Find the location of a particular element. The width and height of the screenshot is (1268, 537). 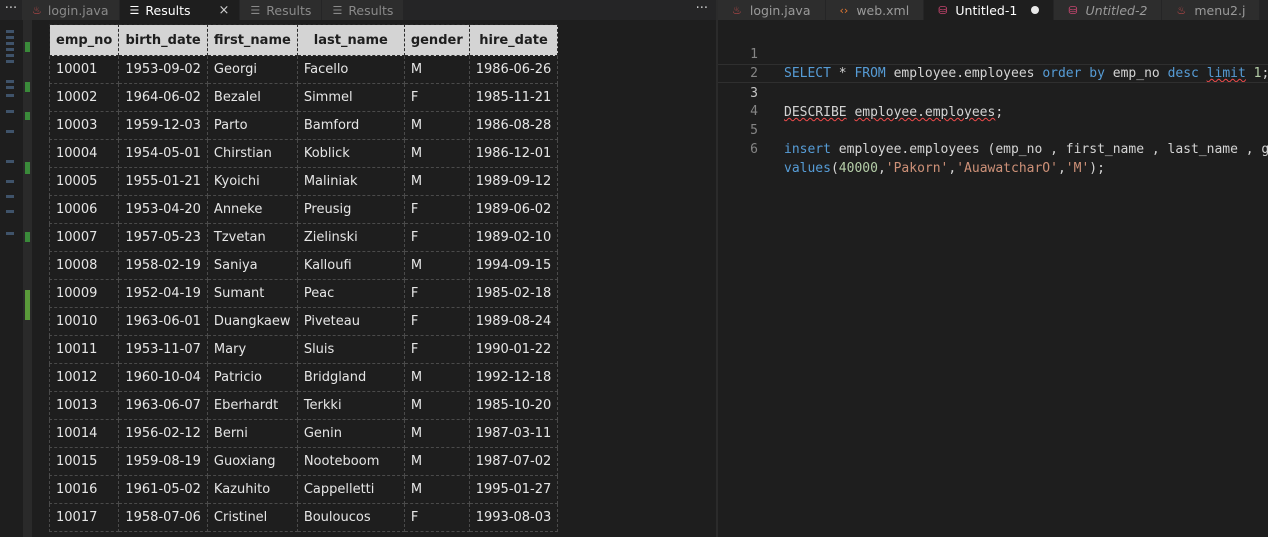

code-line-2: 2 is located at coordinates (993, 63).